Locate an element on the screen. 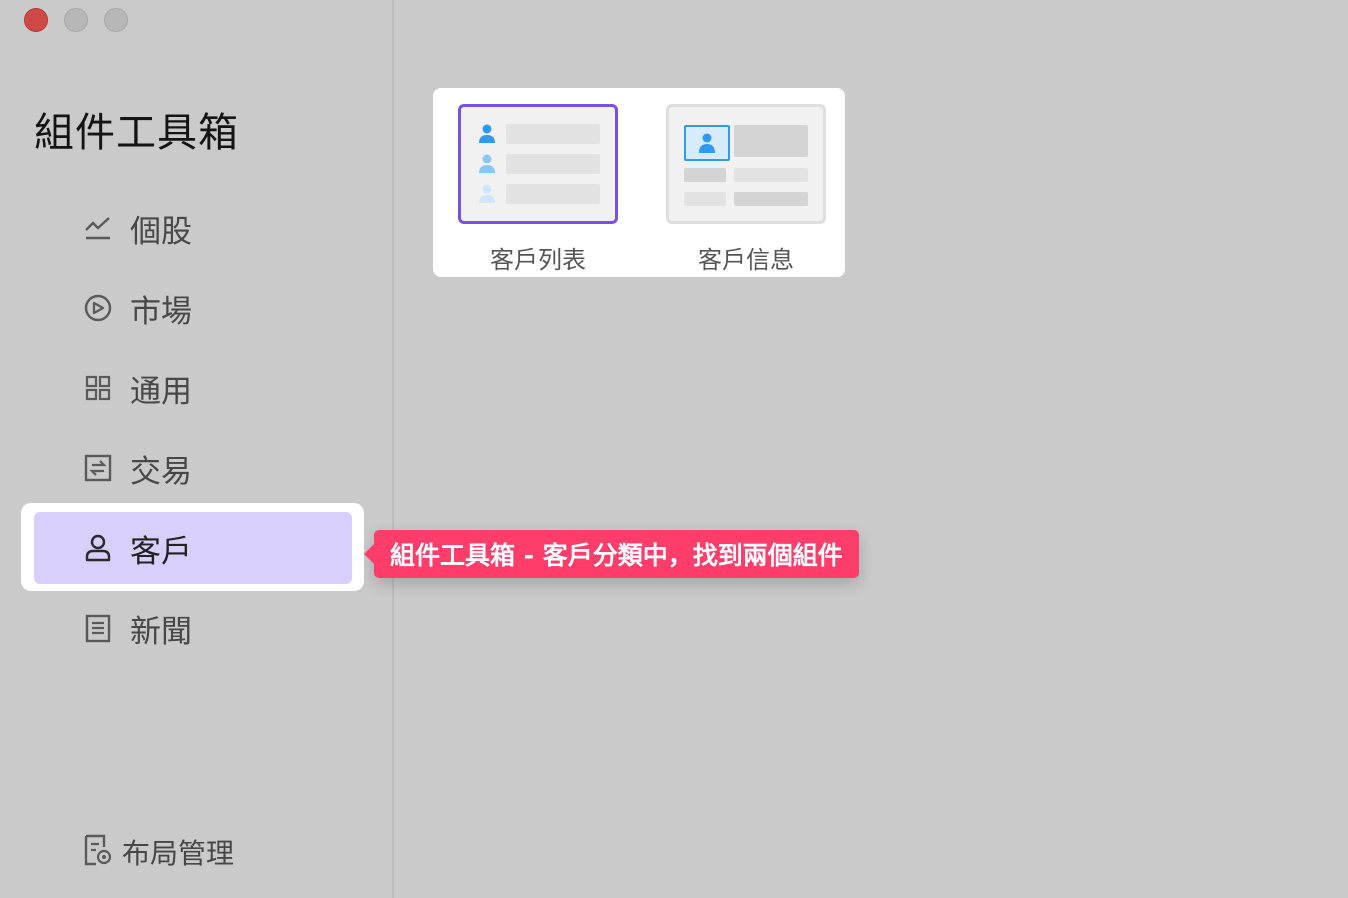  minimize-window-button is located at coordinates (76, 20).